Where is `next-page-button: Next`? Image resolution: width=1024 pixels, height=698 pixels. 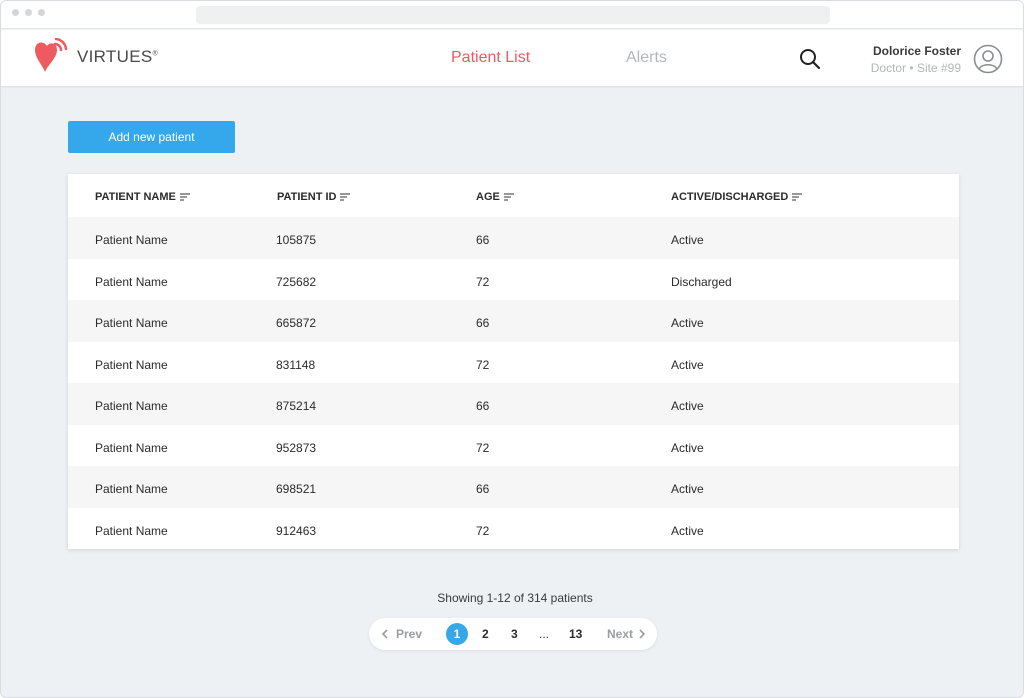
next-page-button: Next is located at coordinates (626, 634).